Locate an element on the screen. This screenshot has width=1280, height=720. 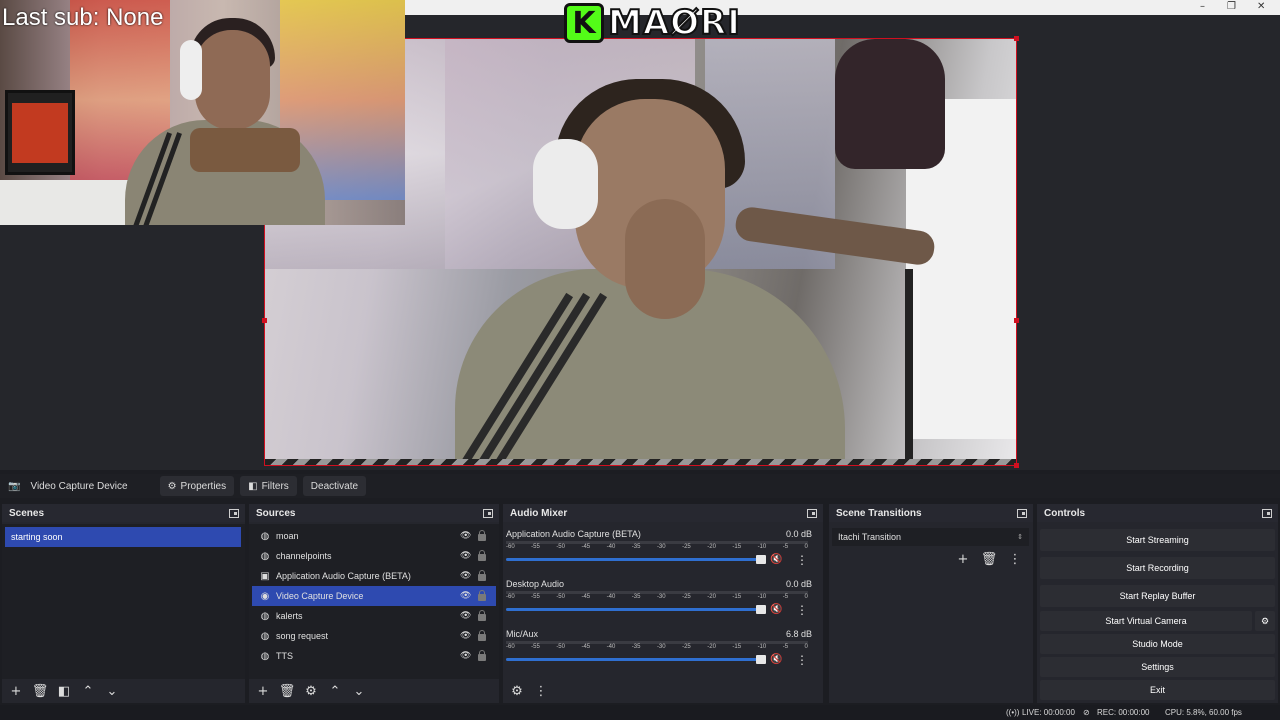
mic-stand is located at coordinates (909, 367).